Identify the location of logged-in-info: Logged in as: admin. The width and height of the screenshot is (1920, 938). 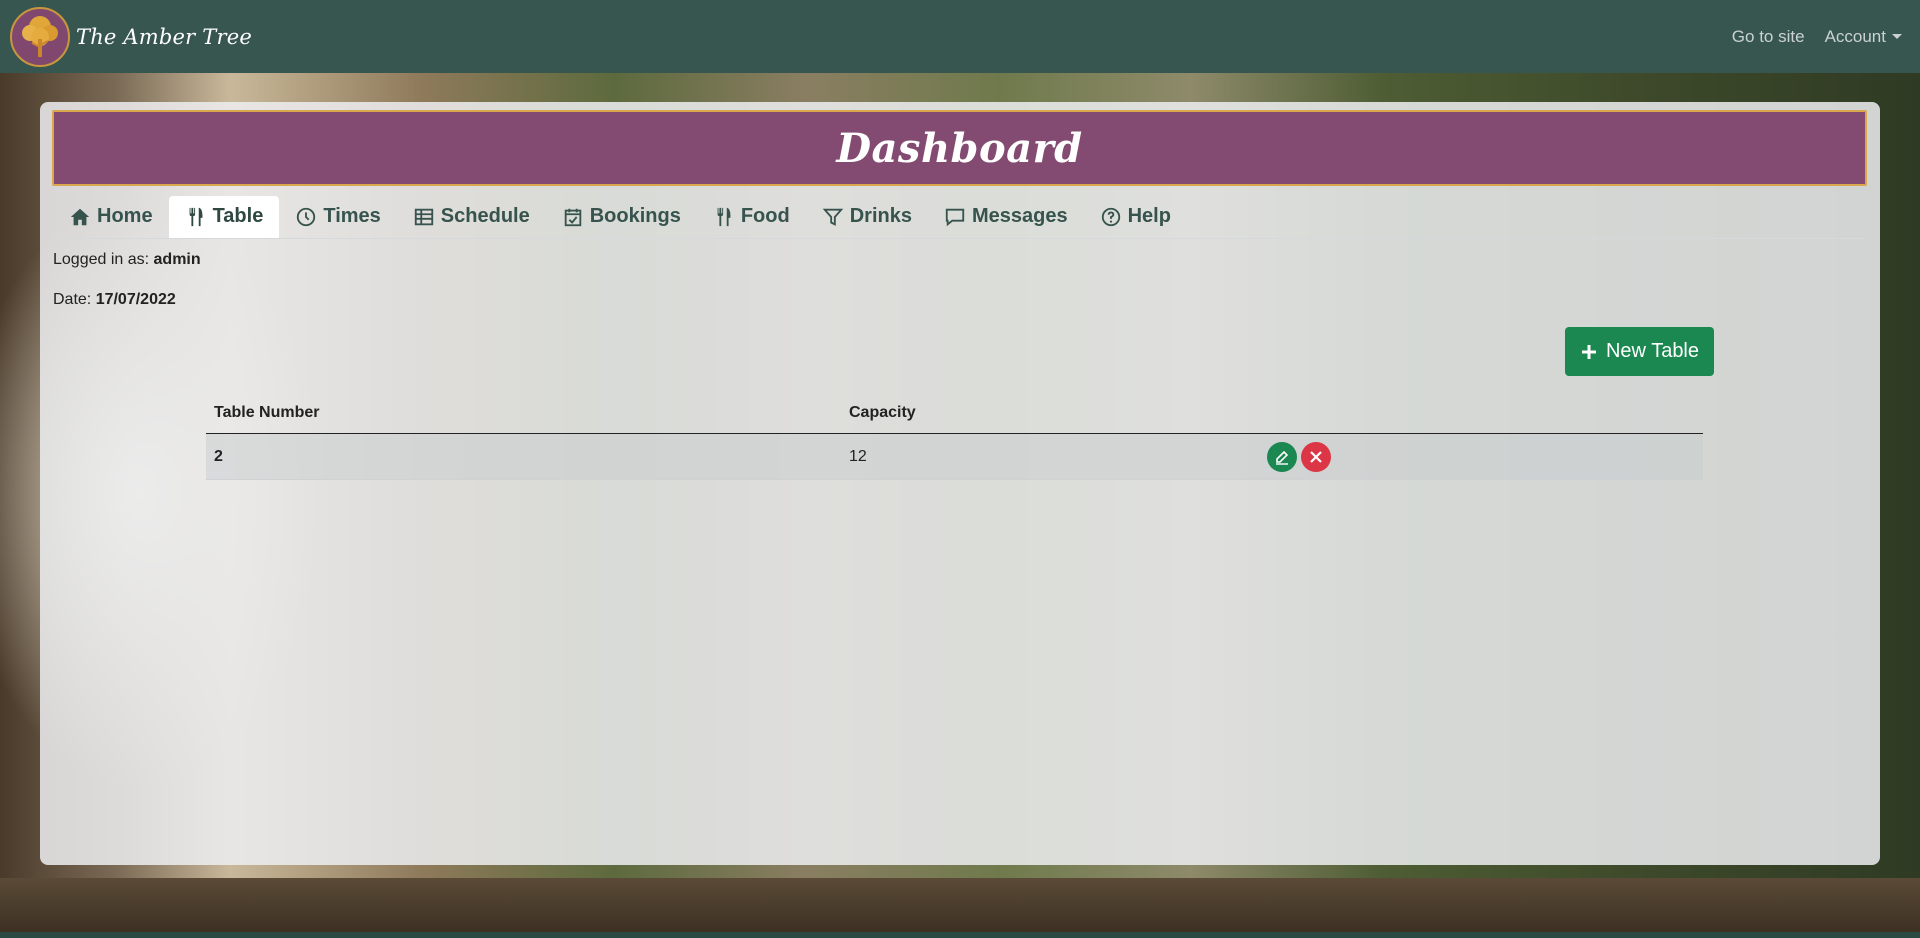
(127, 260).